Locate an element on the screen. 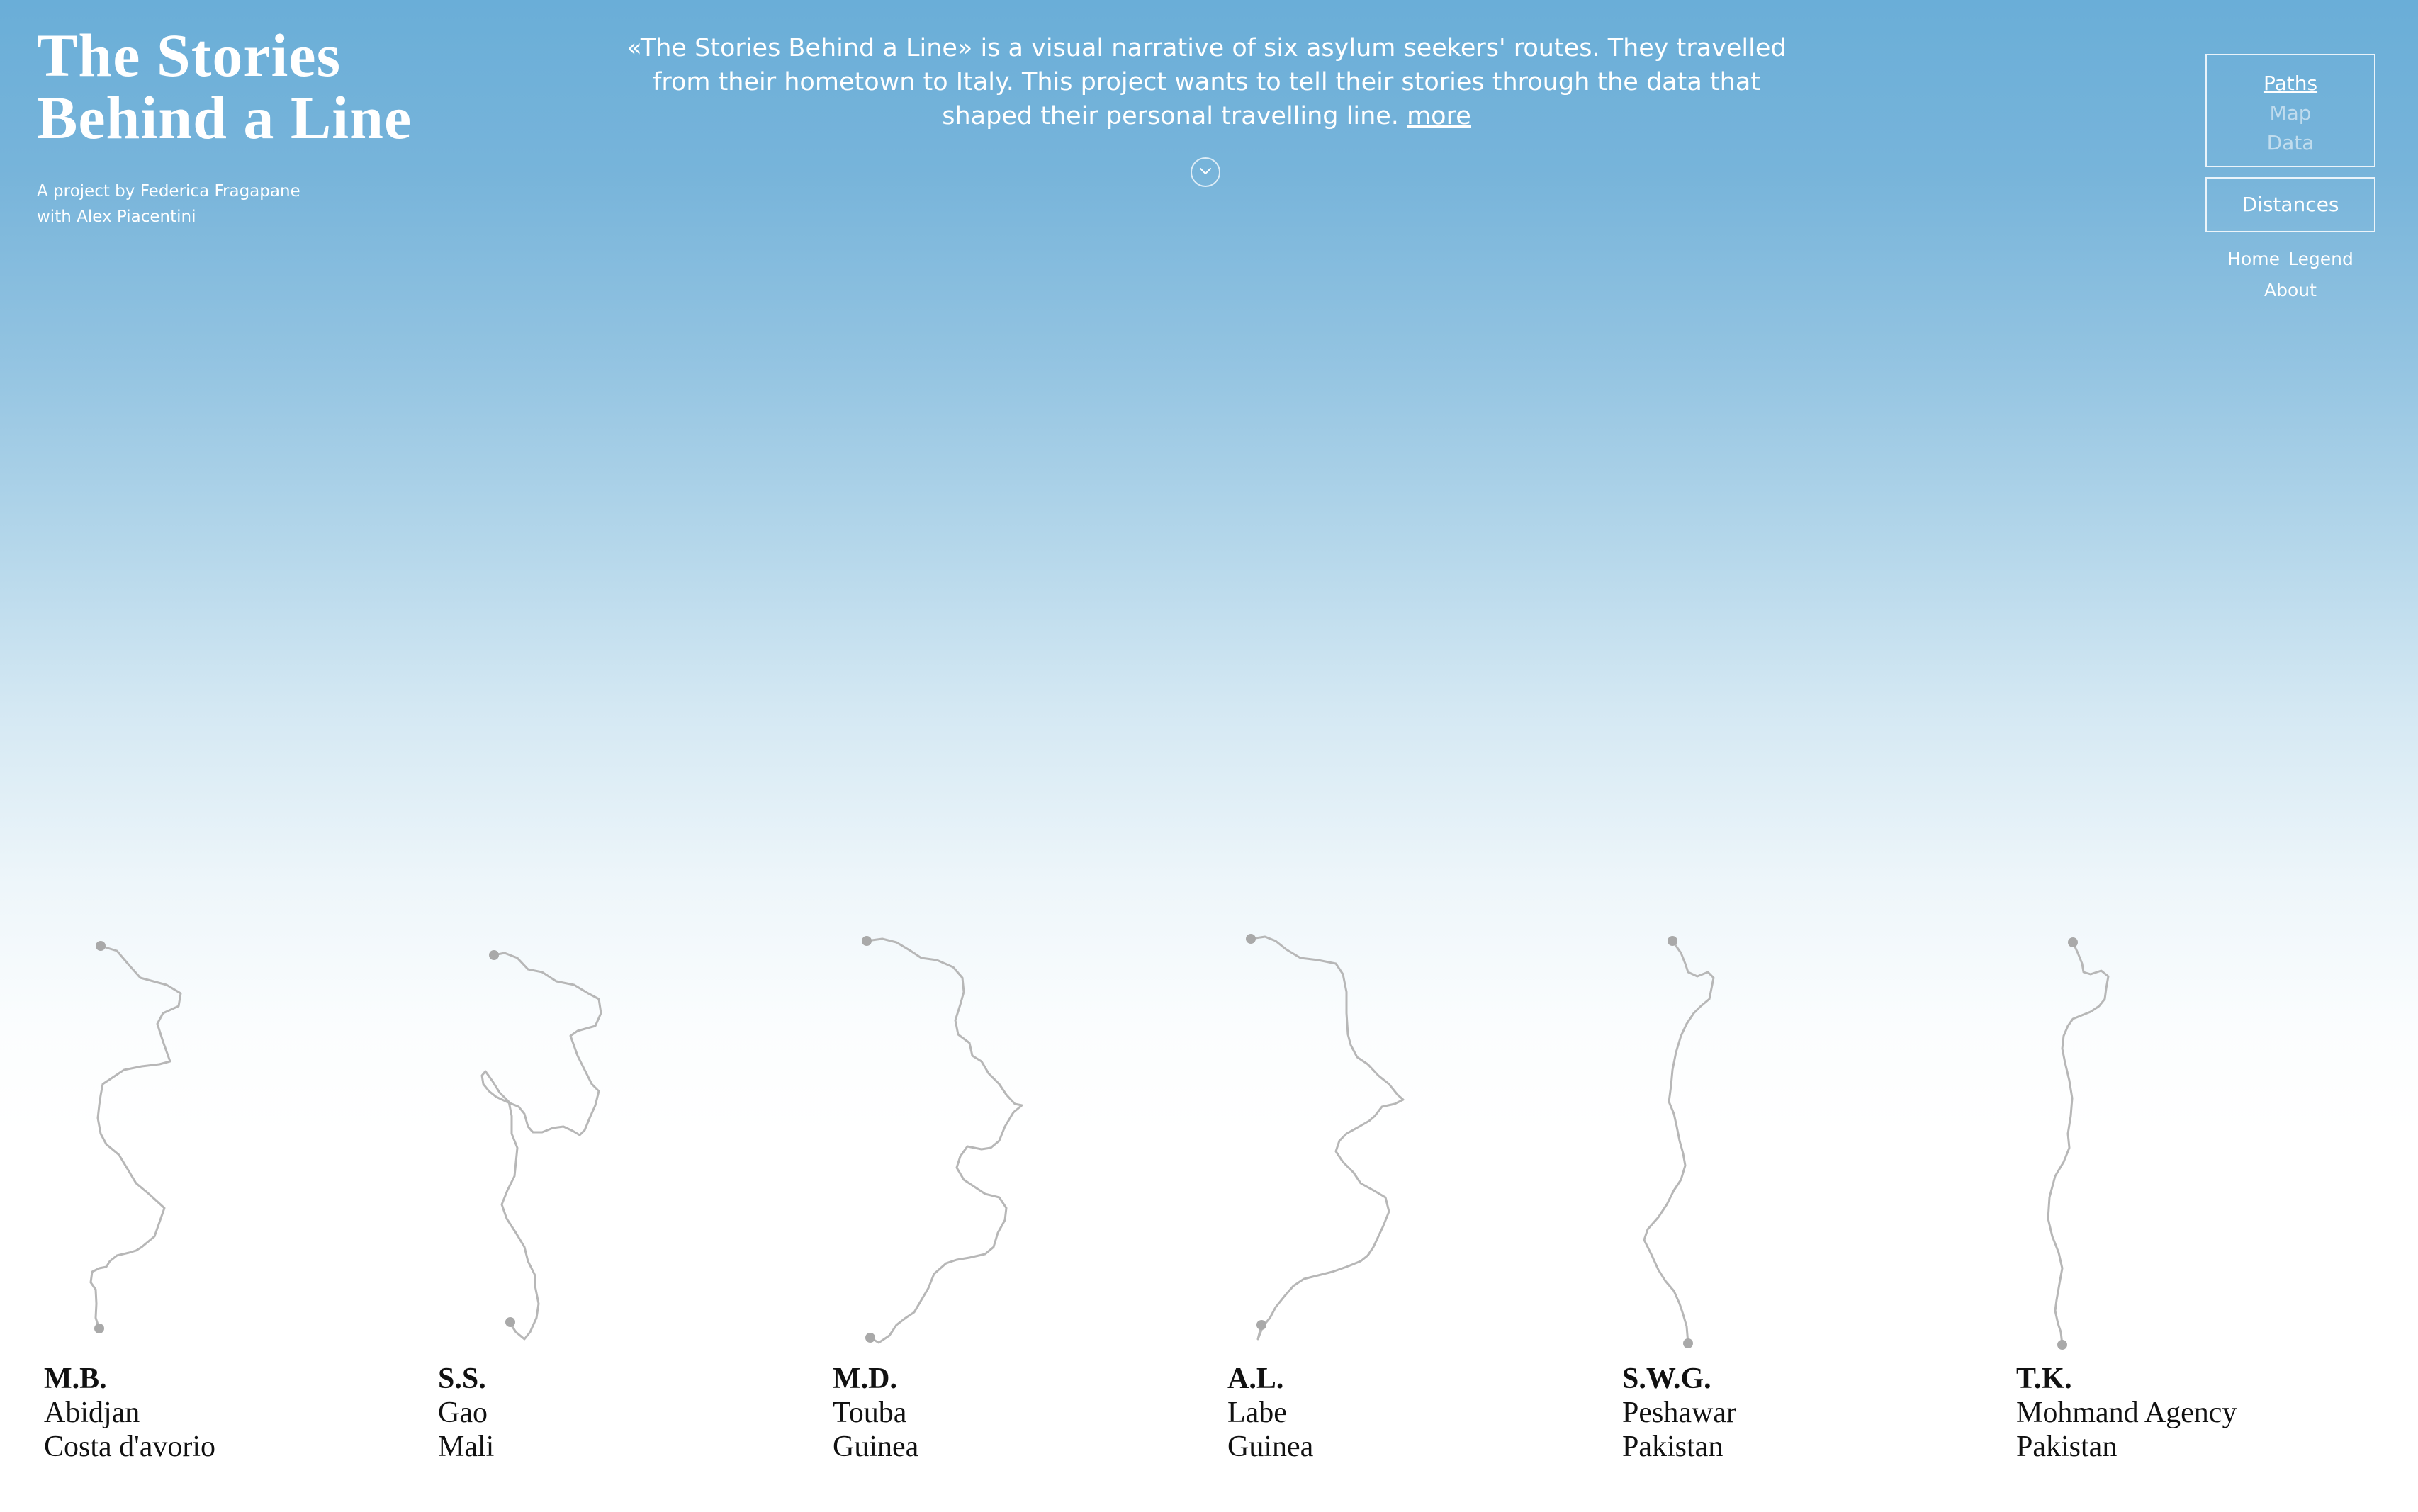 The width and height of the screenshot is (2418, 1512). route-mb is located at coordinates (135, 1137).